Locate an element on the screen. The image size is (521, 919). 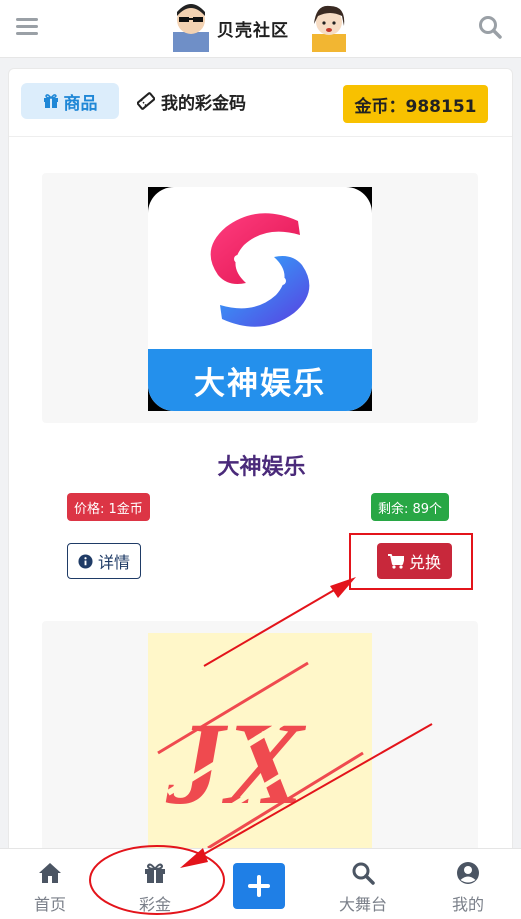
annotation-highlight-box is located at coordinates (411, 561).